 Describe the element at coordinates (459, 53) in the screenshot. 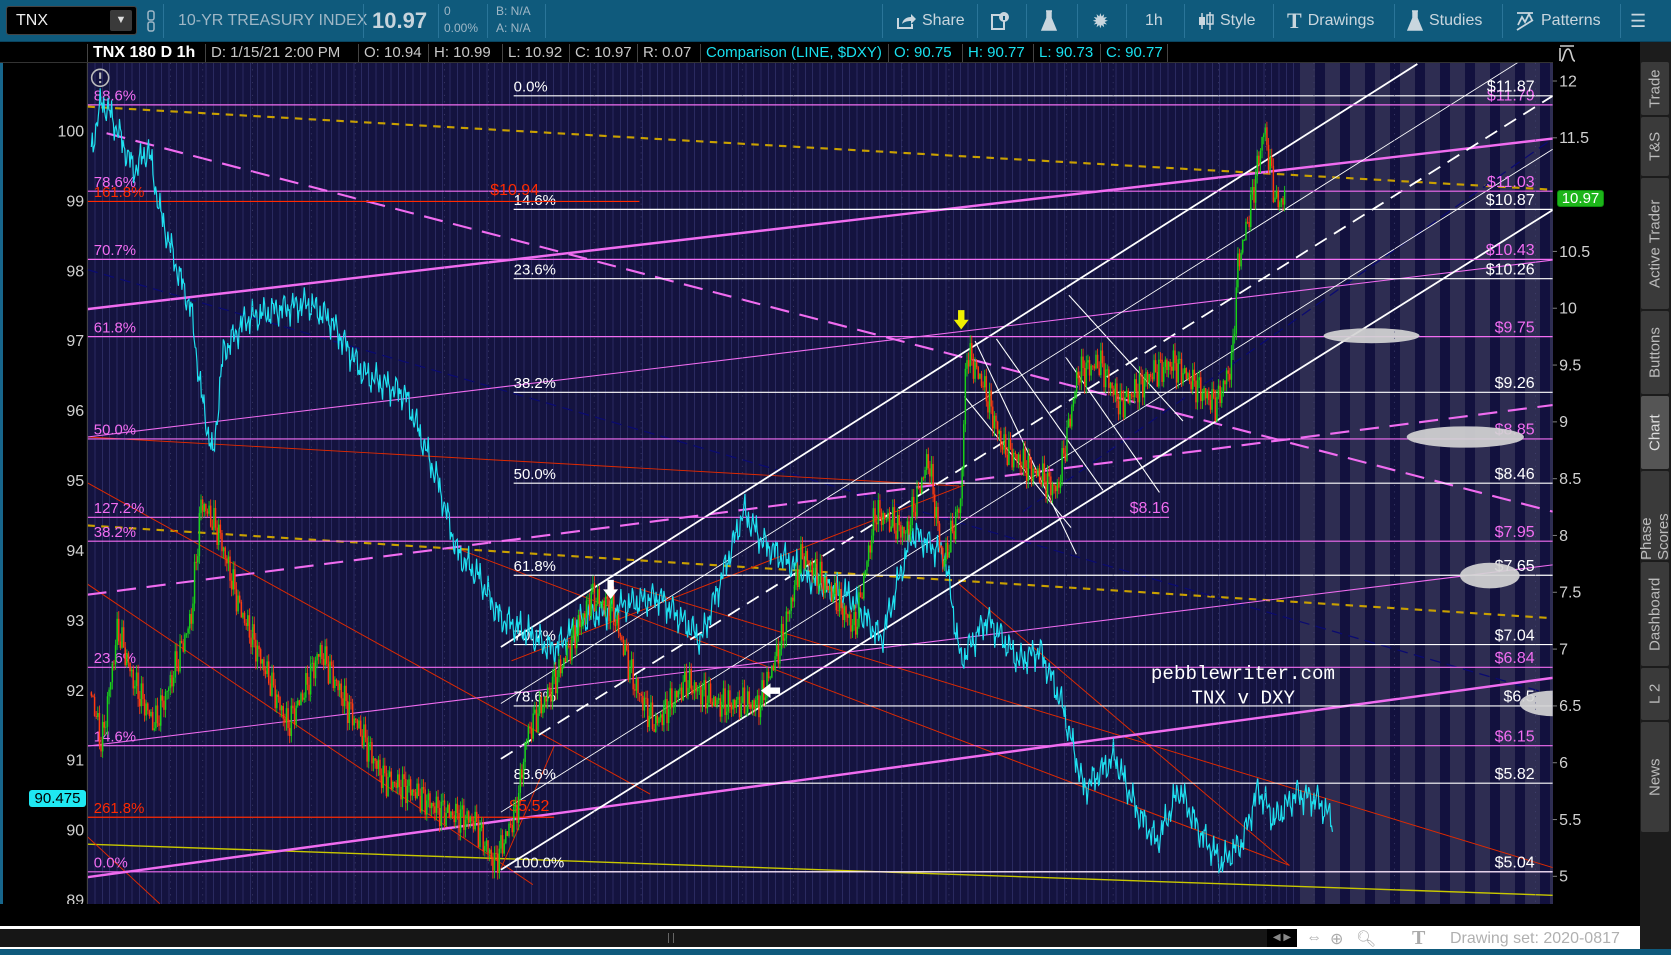

I see `bar-high: H: 10.99` at that location.